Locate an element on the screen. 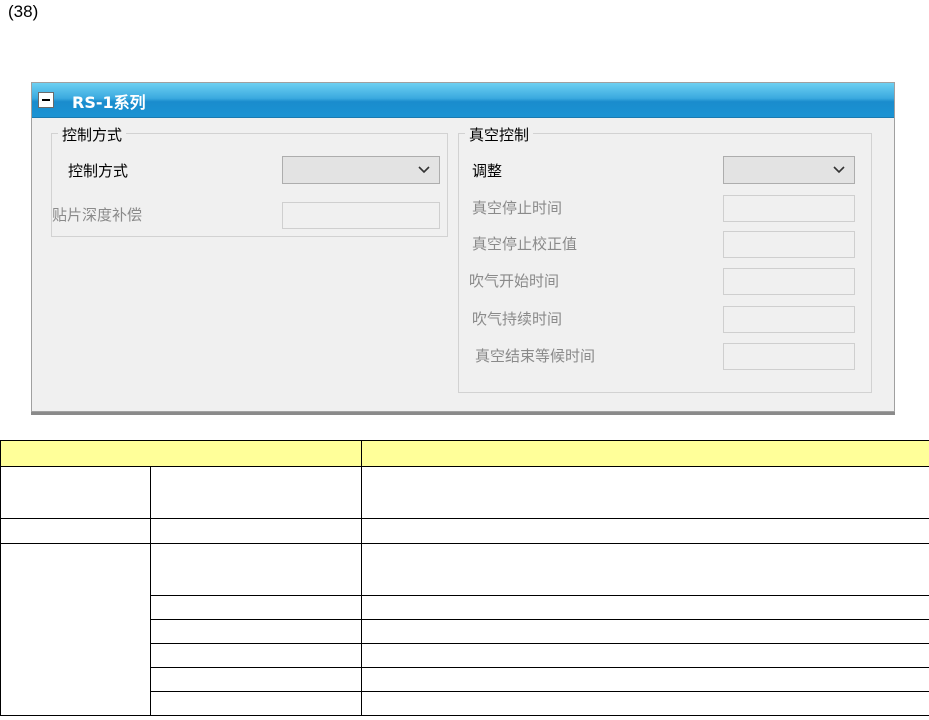 The width and height of the screenshot is (929, 720). vacuum-stop-time-field is located at coordinates (789, 208).